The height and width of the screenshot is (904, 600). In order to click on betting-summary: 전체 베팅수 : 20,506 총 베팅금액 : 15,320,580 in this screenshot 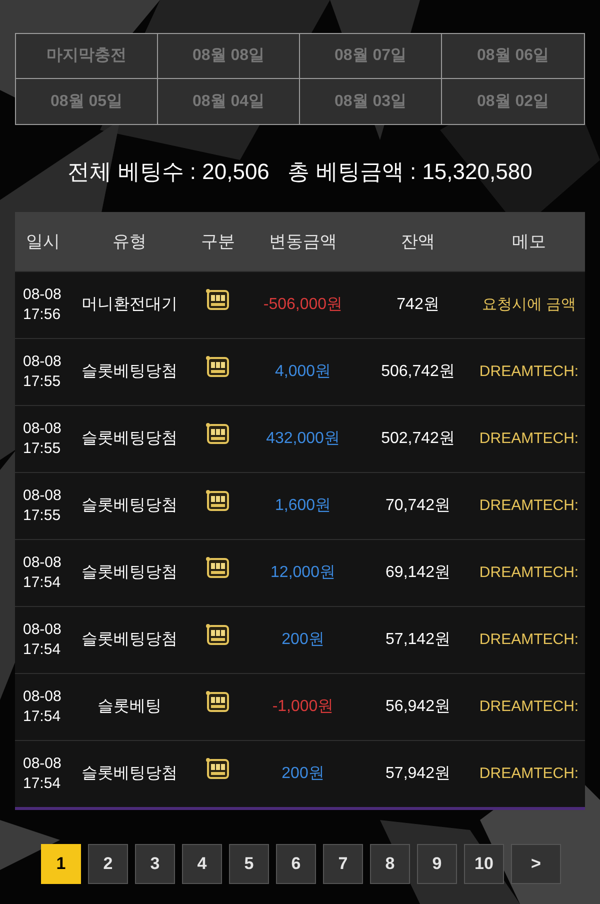, I will do `click(300, 172)`.